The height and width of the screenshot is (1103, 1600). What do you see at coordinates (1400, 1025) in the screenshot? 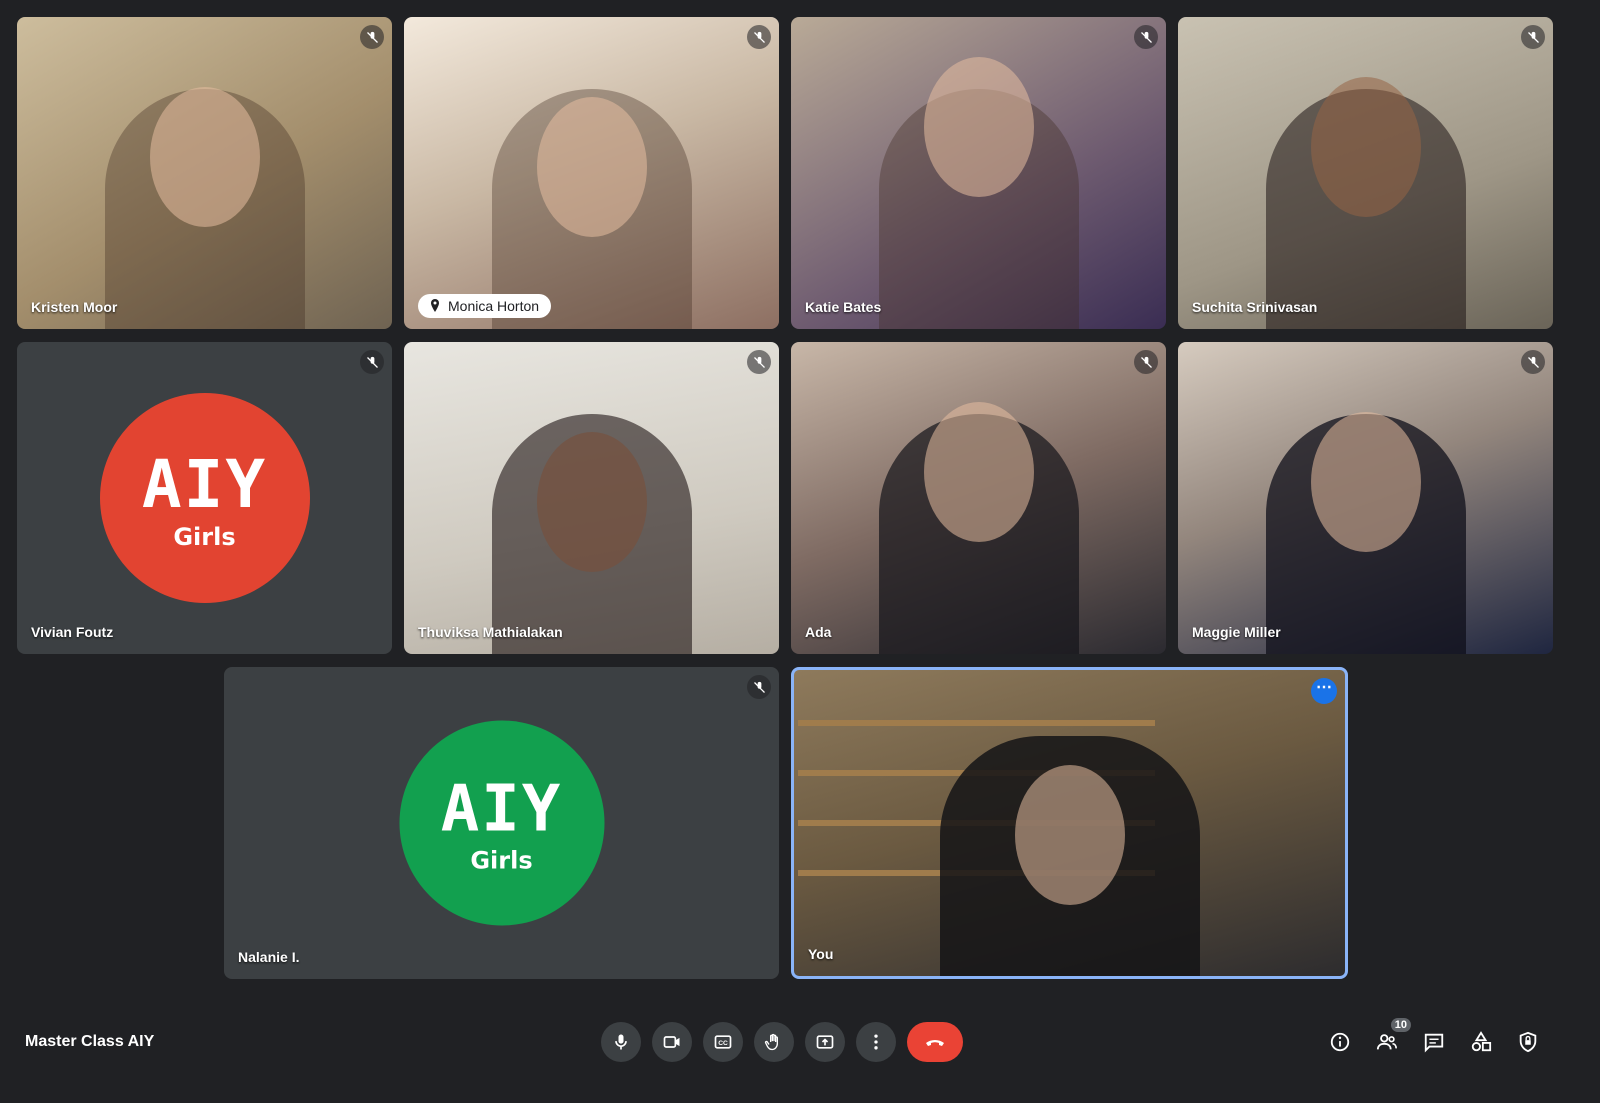
I see `participant-count-badge: 10` at bounding box center [1400, 1025].